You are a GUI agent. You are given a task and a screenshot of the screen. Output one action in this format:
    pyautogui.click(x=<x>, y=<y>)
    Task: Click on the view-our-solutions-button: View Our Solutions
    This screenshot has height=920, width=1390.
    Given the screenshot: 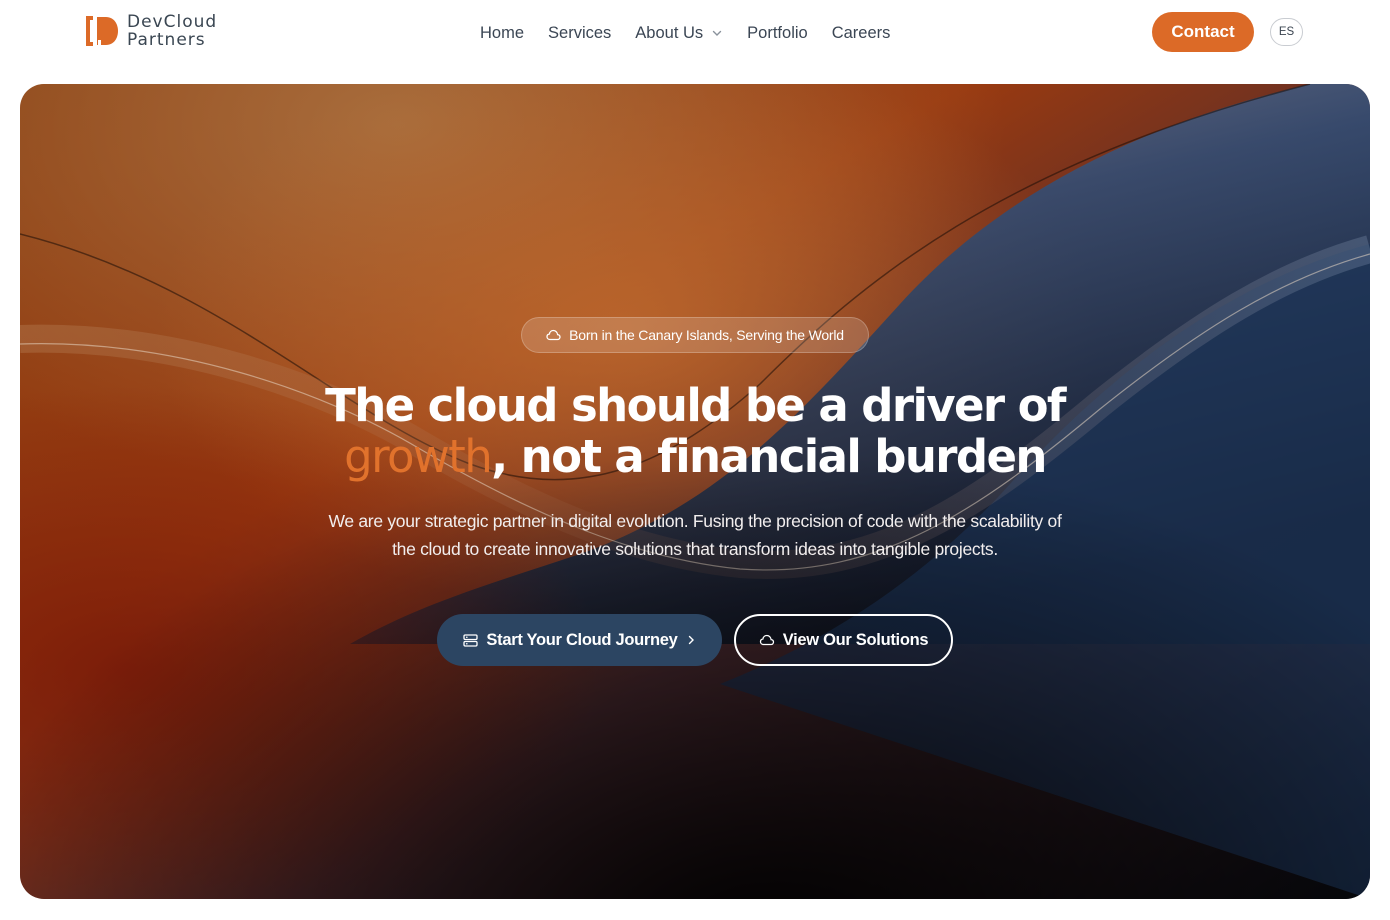 What is the action you would take?
    pyautogui.click(x=843, y=640)
    